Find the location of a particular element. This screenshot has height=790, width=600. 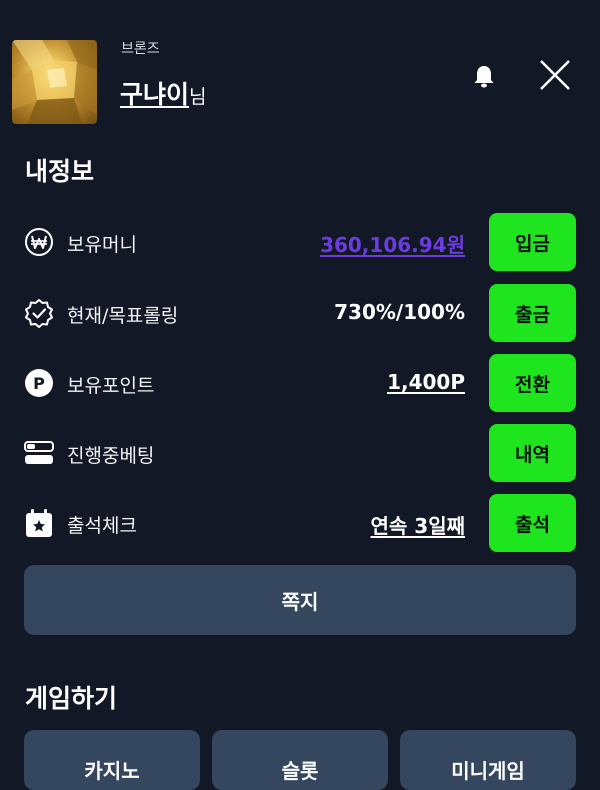

games-title: 게임하기 is located at coordinates (71, 698).